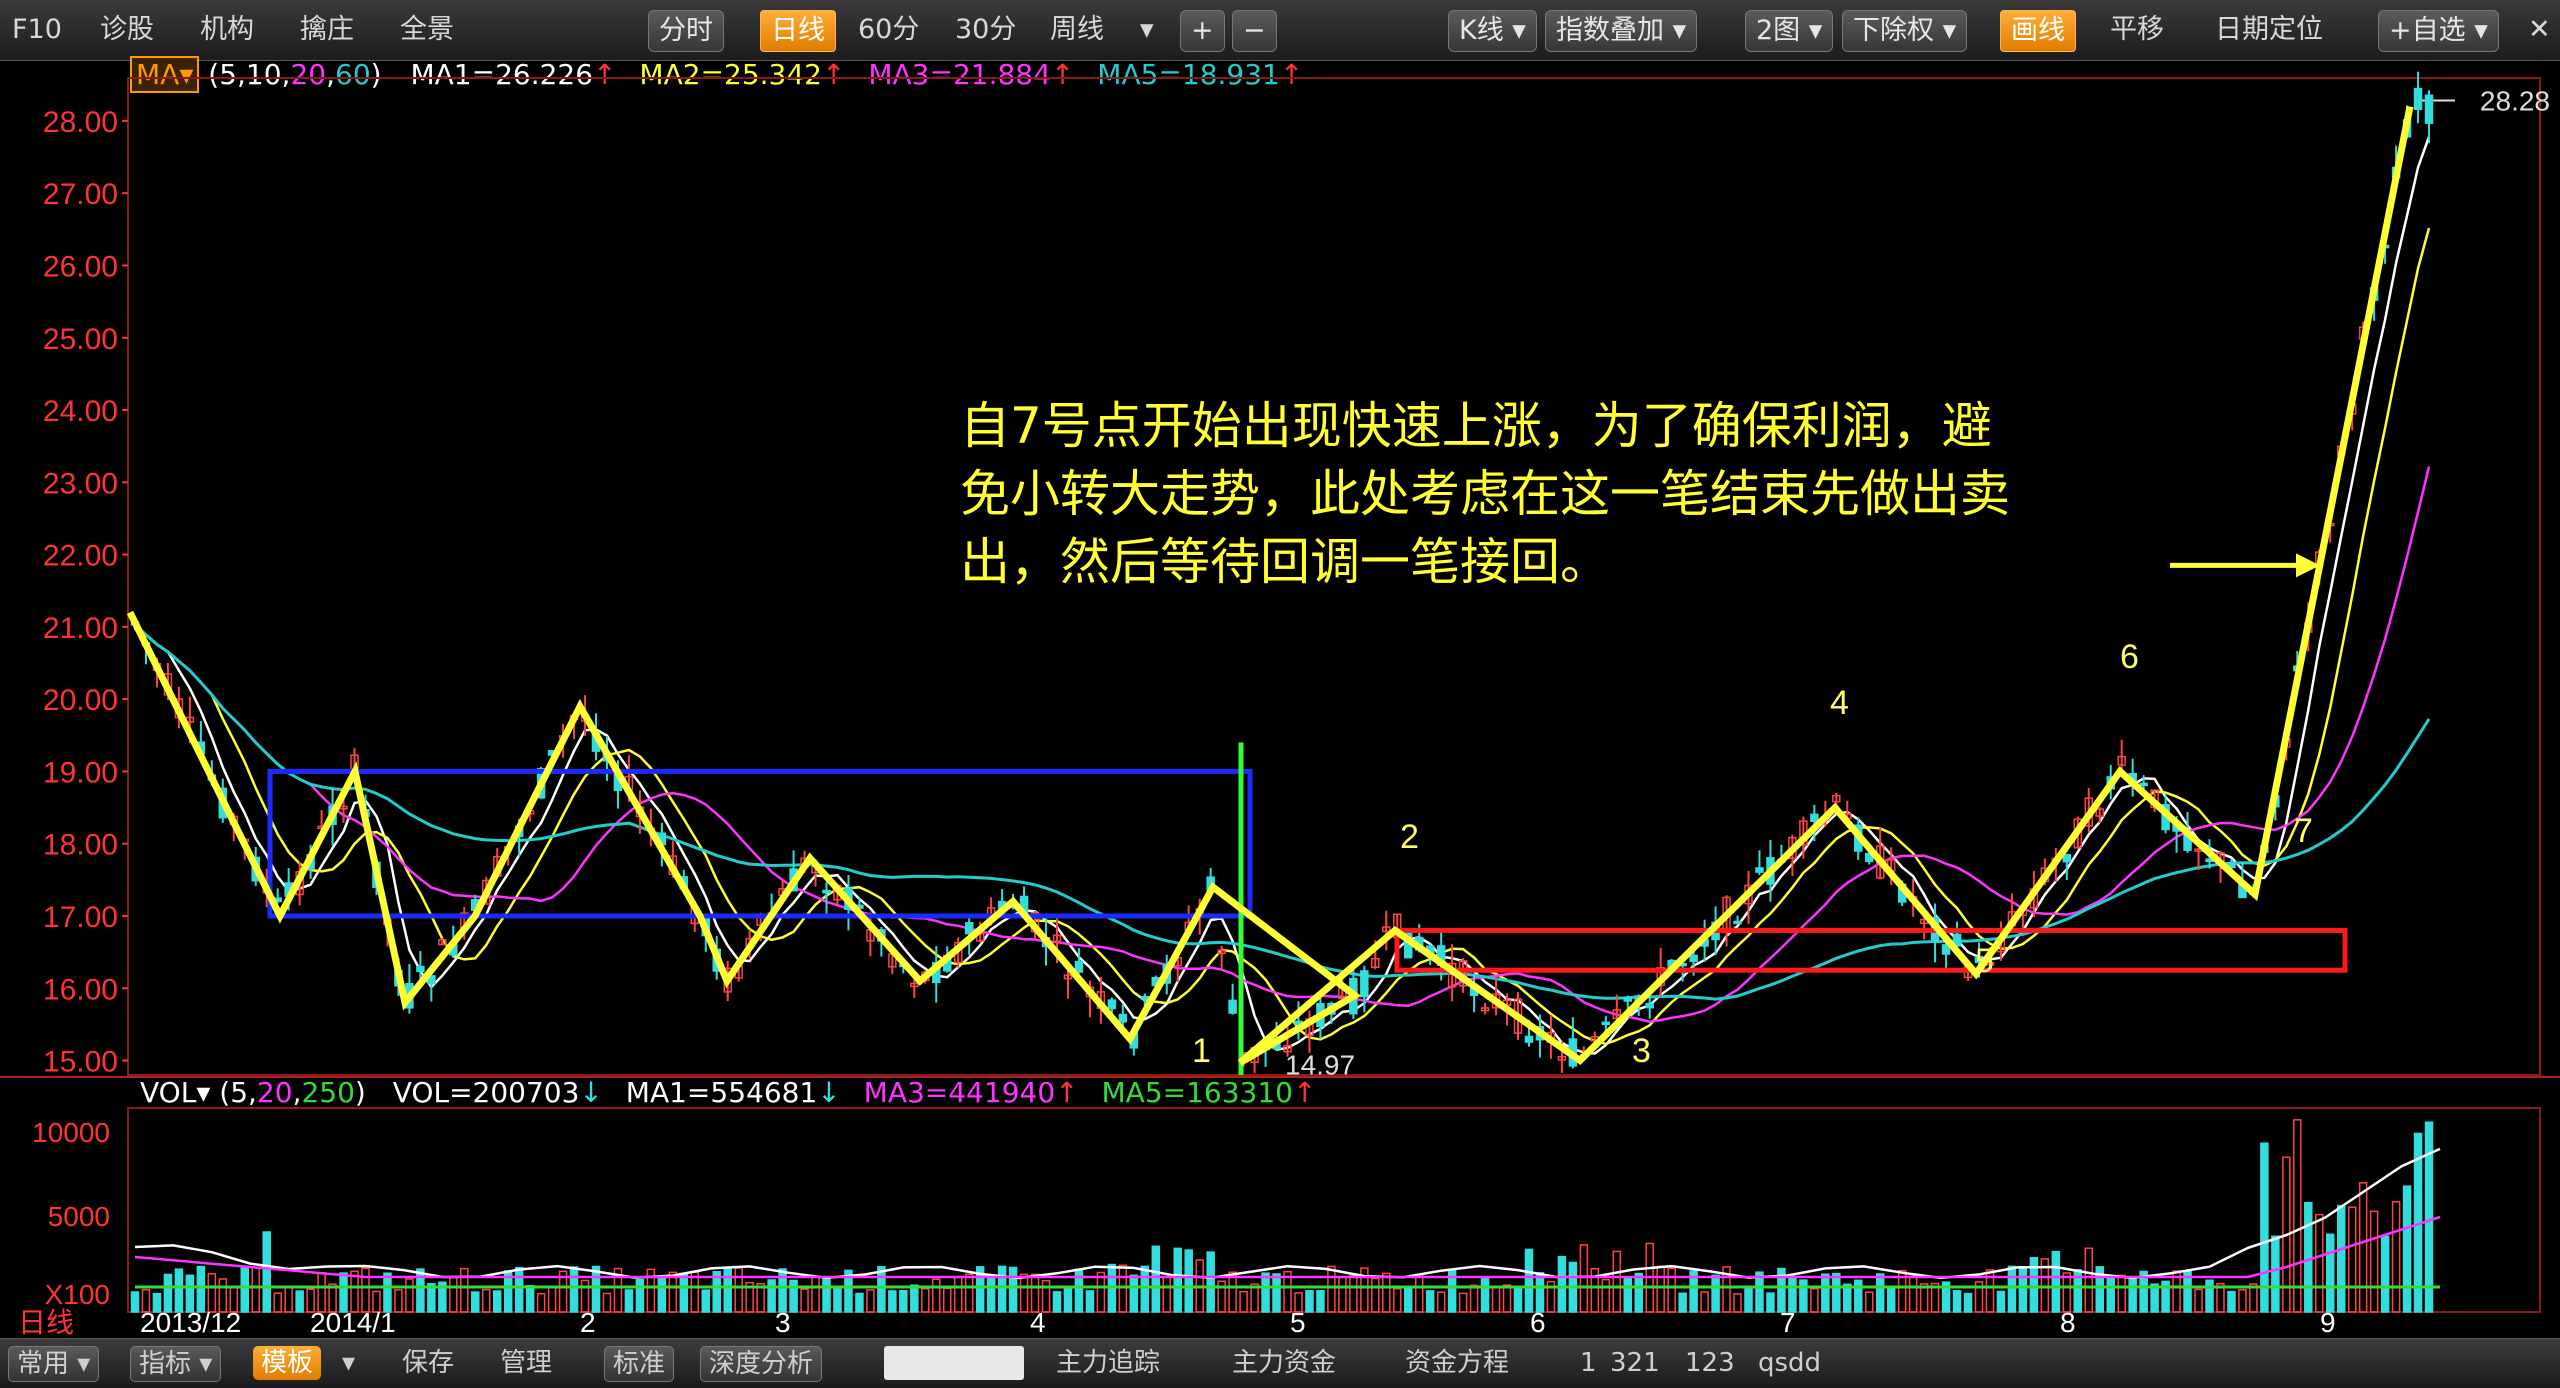 Image resolution: width=2560 pixels, height=1388 pixels. What do you see at coordinates (783, 1322) in the screenshot?
I see `date-tick-label: 3` at bounding box center [783, 1322].